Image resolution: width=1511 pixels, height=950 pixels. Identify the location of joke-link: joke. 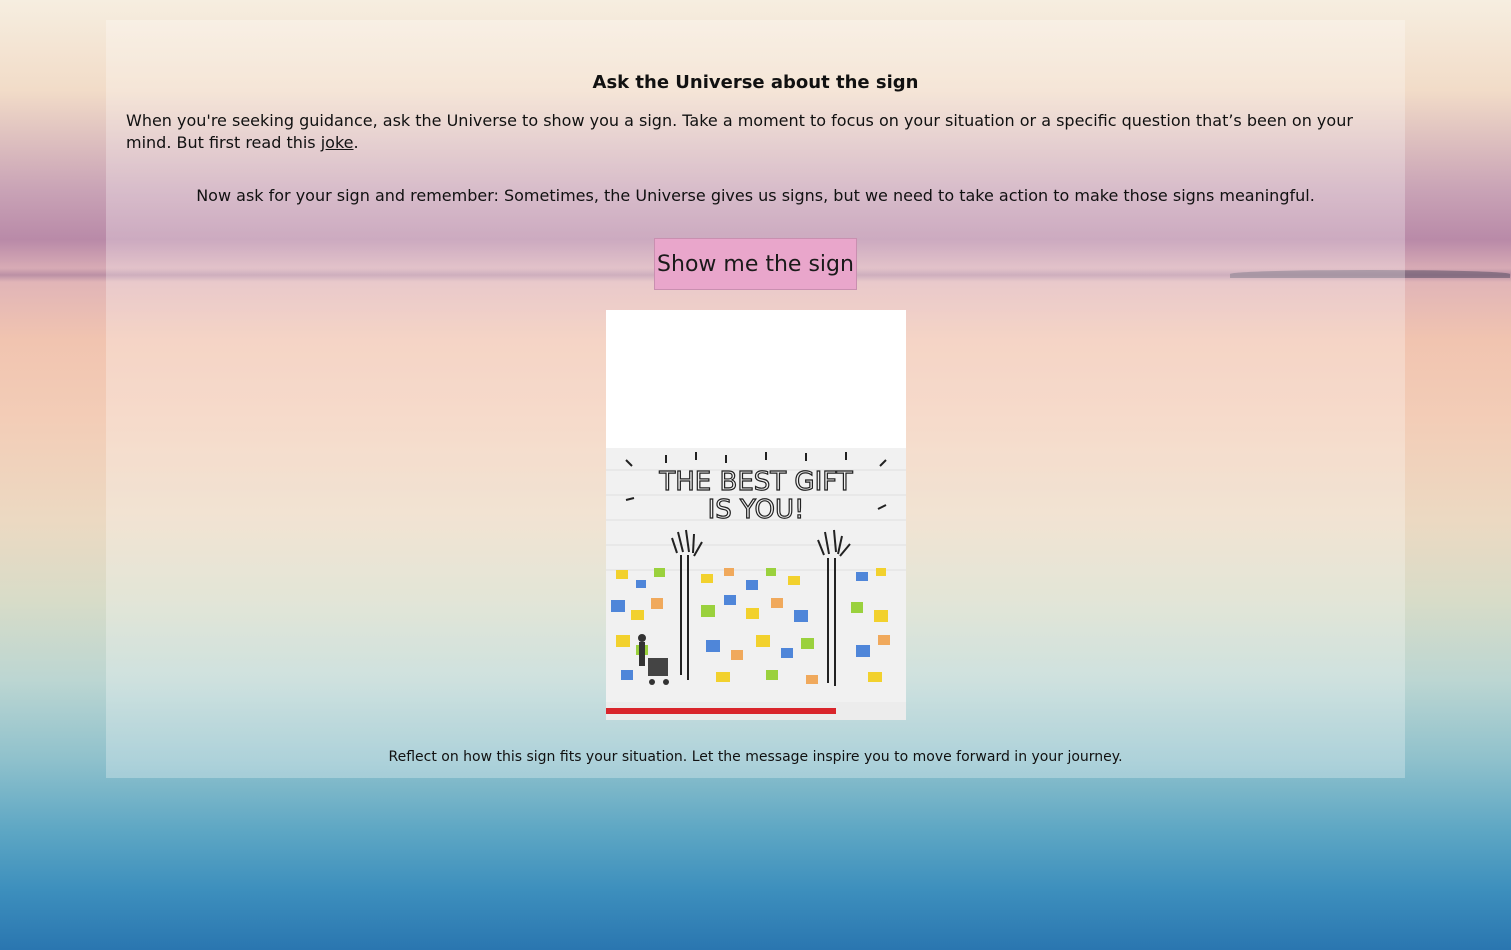
(337, 142).